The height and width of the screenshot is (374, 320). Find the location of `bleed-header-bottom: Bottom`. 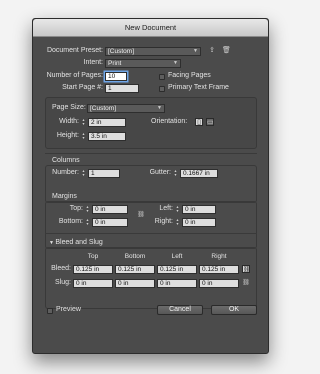

bleed-header-bottom: Bottom is located at coordinates (135, 256).